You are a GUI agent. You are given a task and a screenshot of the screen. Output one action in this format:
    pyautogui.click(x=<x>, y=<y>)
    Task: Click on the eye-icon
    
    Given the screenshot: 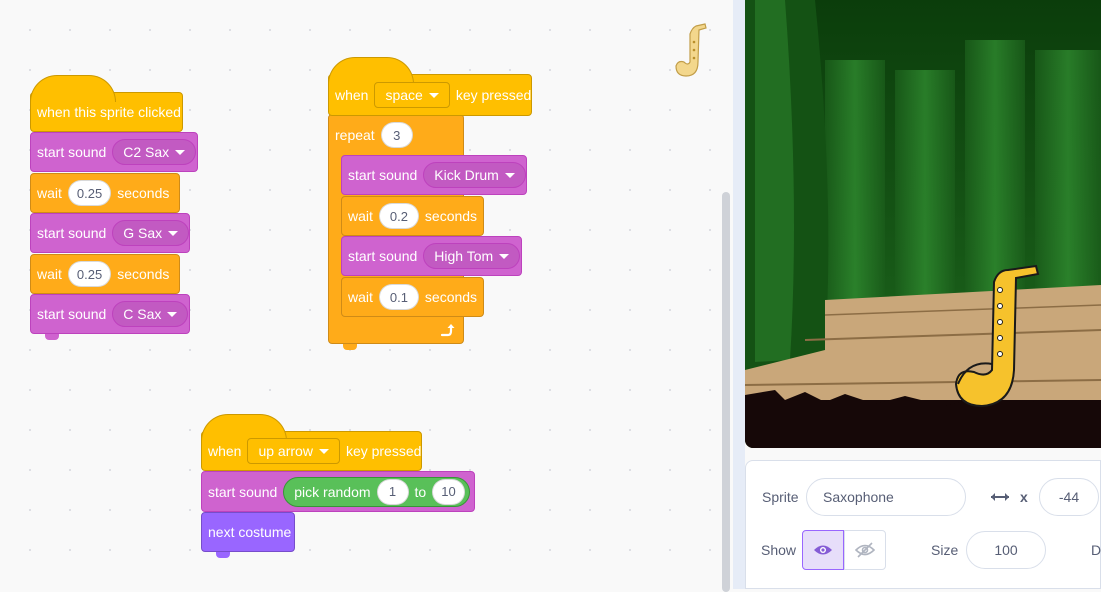 What is the action you would take?
    pyautogui.click(x=823, y=550)
    